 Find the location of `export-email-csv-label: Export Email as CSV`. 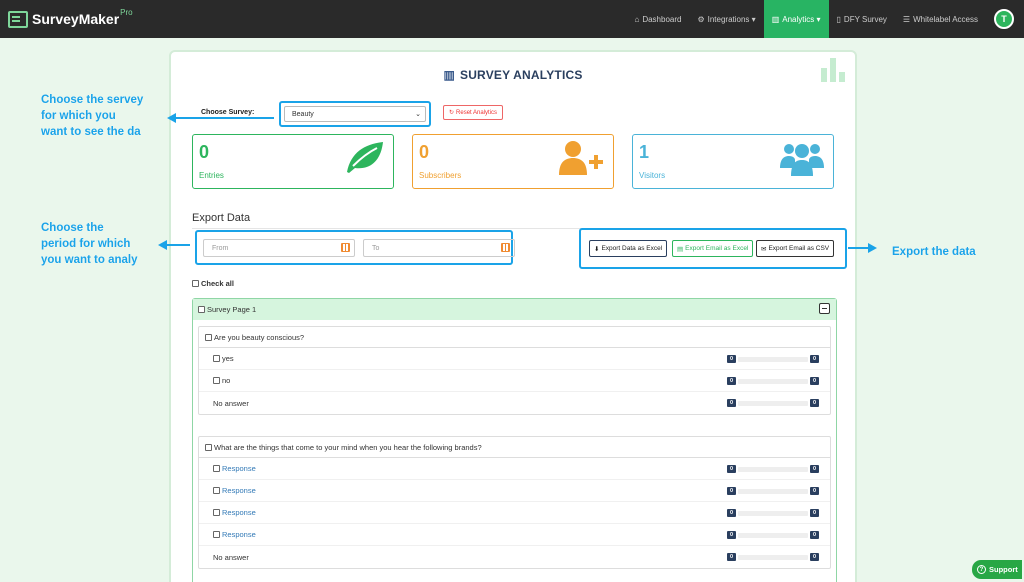

export-email-csv-label: Export Email as CSV is located at coordinates (799, 248).